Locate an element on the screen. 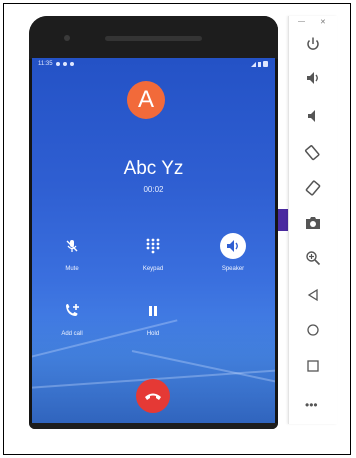  hang-up-icon is located at coordinates (153, 396).